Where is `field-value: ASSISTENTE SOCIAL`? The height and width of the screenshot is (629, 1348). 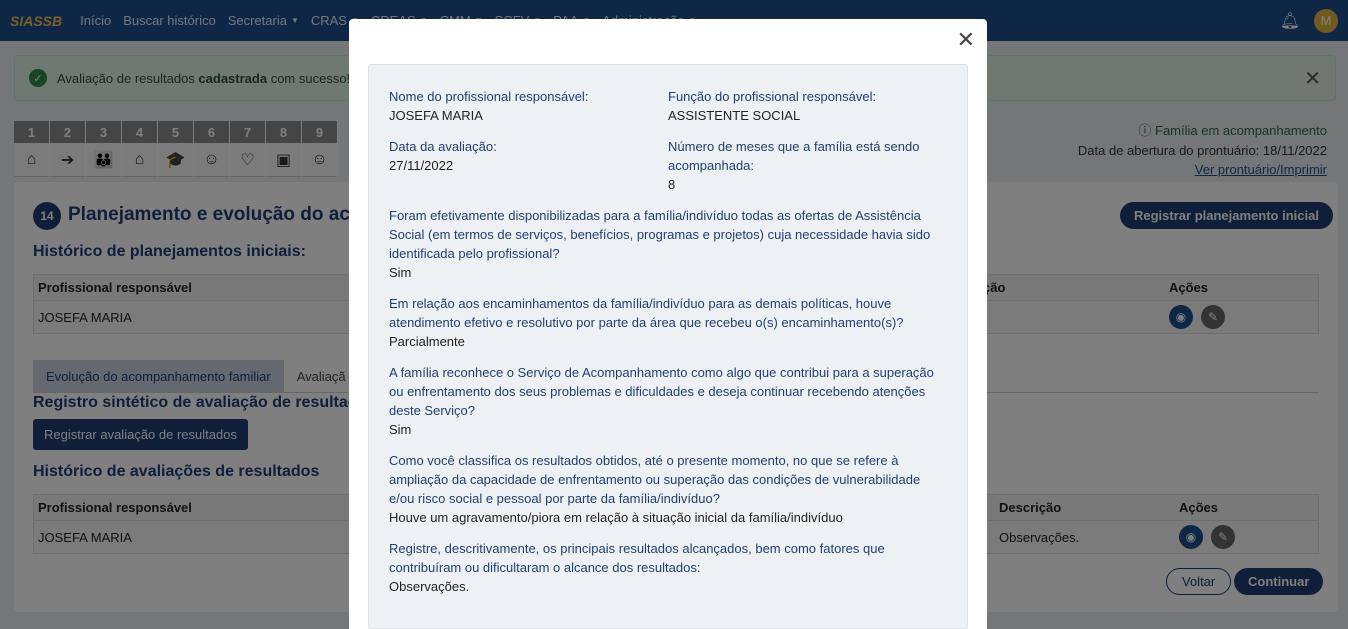 field-value: ASSISTENTE SOCIAL is located at coordinates (734, 115).